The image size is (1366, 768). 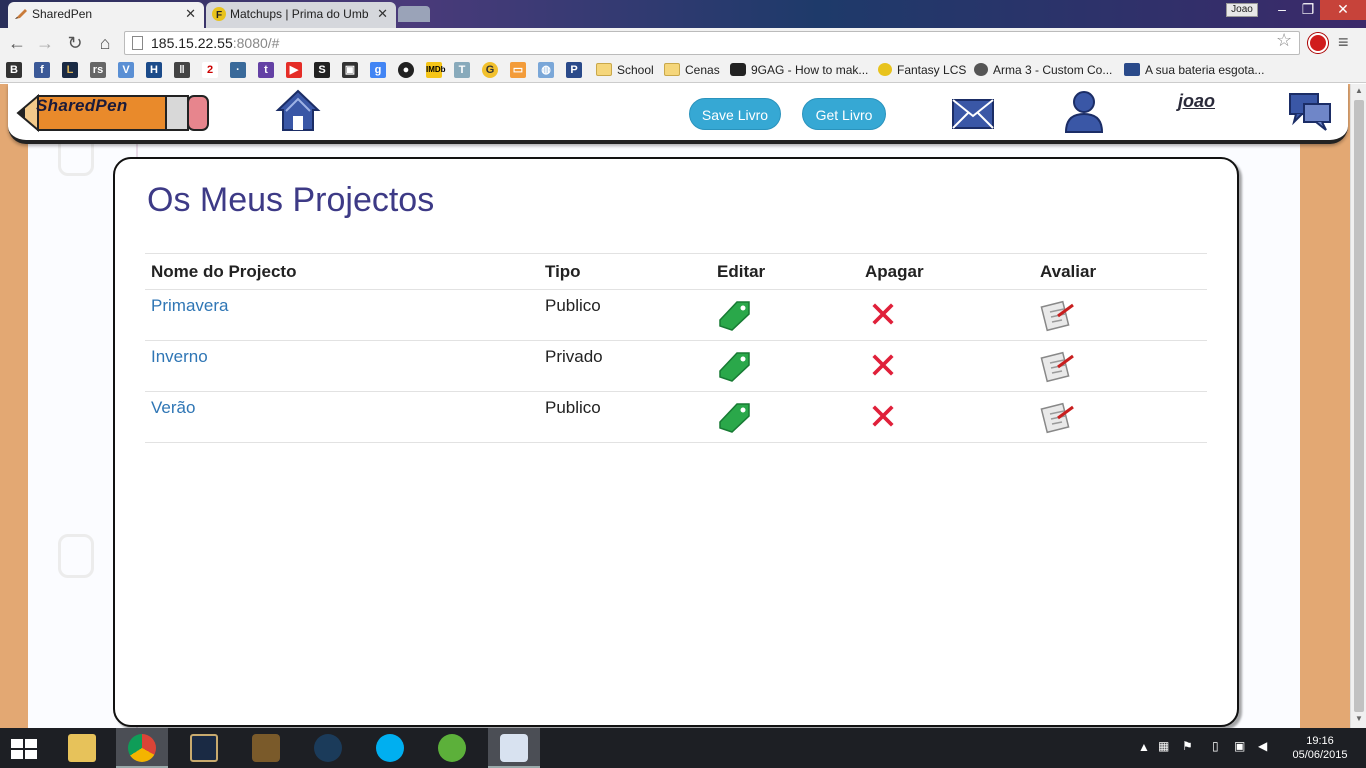 I want to click on bookmark-2-icon: 2, so click(x=210, y=70).